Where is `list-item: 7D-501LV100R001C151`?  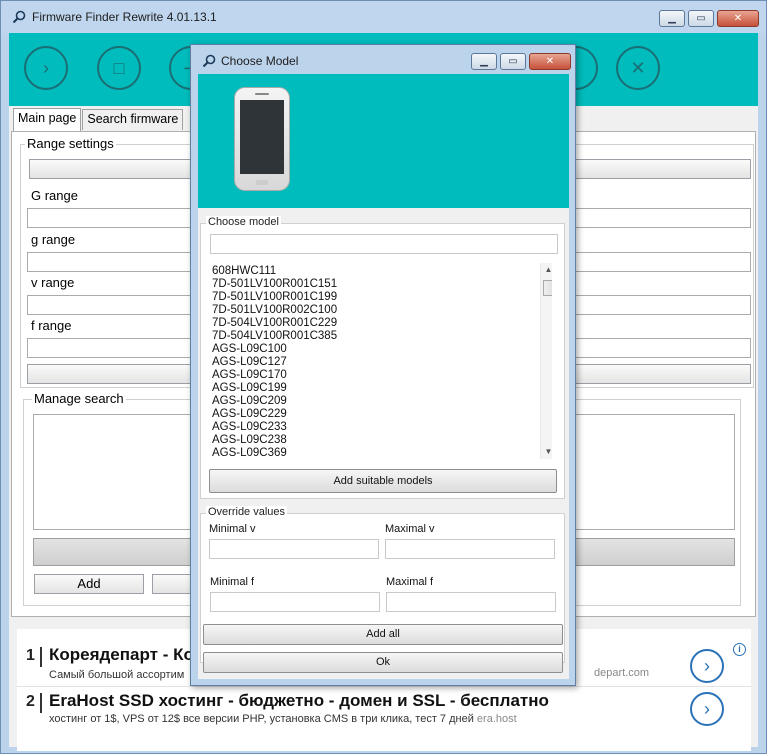 list-item: 7D-501LV100R001C151 is located at coordinates (274, 284).